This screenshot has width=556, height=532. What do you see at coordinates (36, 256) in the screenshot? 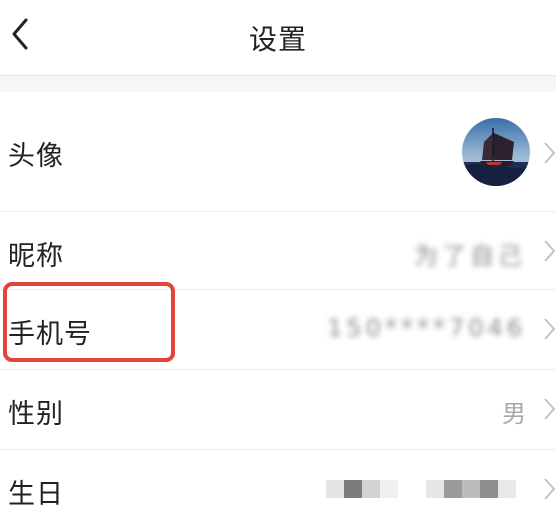
I see `row-label-nickname: 昵称` at bounding box center [36, 256].